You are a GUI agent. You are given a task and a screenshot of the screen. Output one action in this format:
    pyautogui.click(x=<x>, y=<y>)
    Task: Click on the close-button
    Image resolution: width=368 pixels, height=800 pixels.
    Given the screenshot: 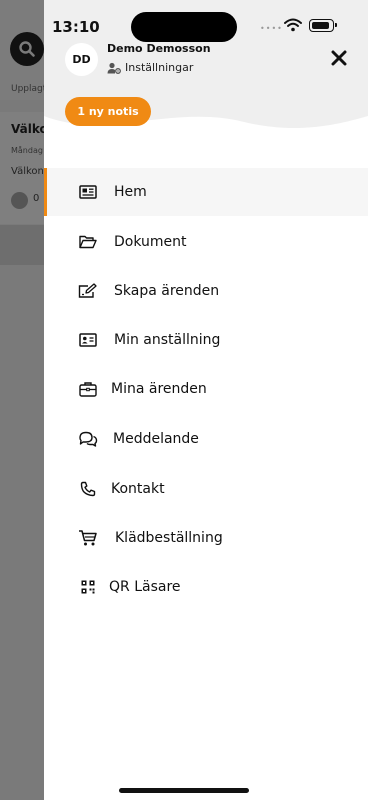 What is the action you would take?
    pyautogui.click(x=339, y=58)
    